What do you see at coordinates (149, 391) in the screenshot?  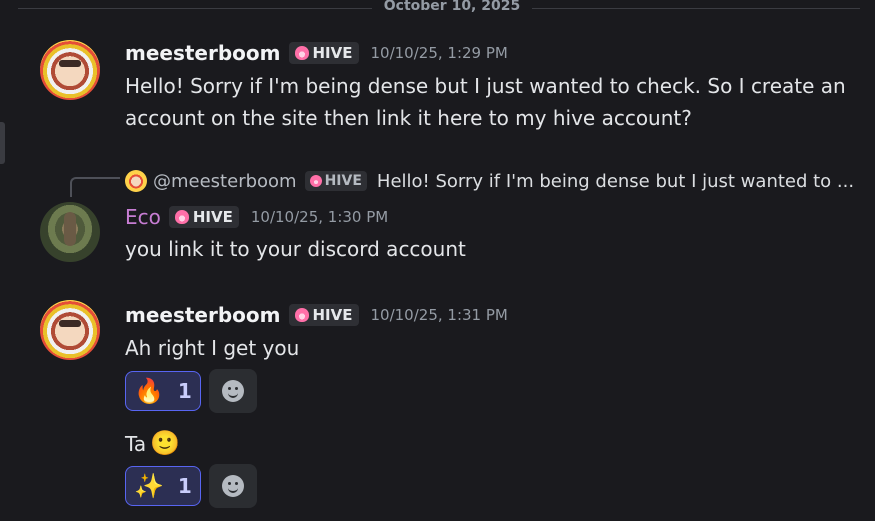 I see `fire-emoji-icon: 🔥` at bounding box center [149, 391].